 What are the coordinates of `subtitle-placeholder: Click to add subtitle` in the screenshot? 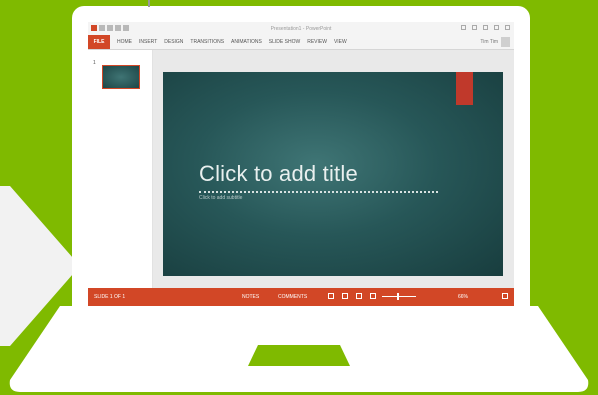 It's located at (220, 198).